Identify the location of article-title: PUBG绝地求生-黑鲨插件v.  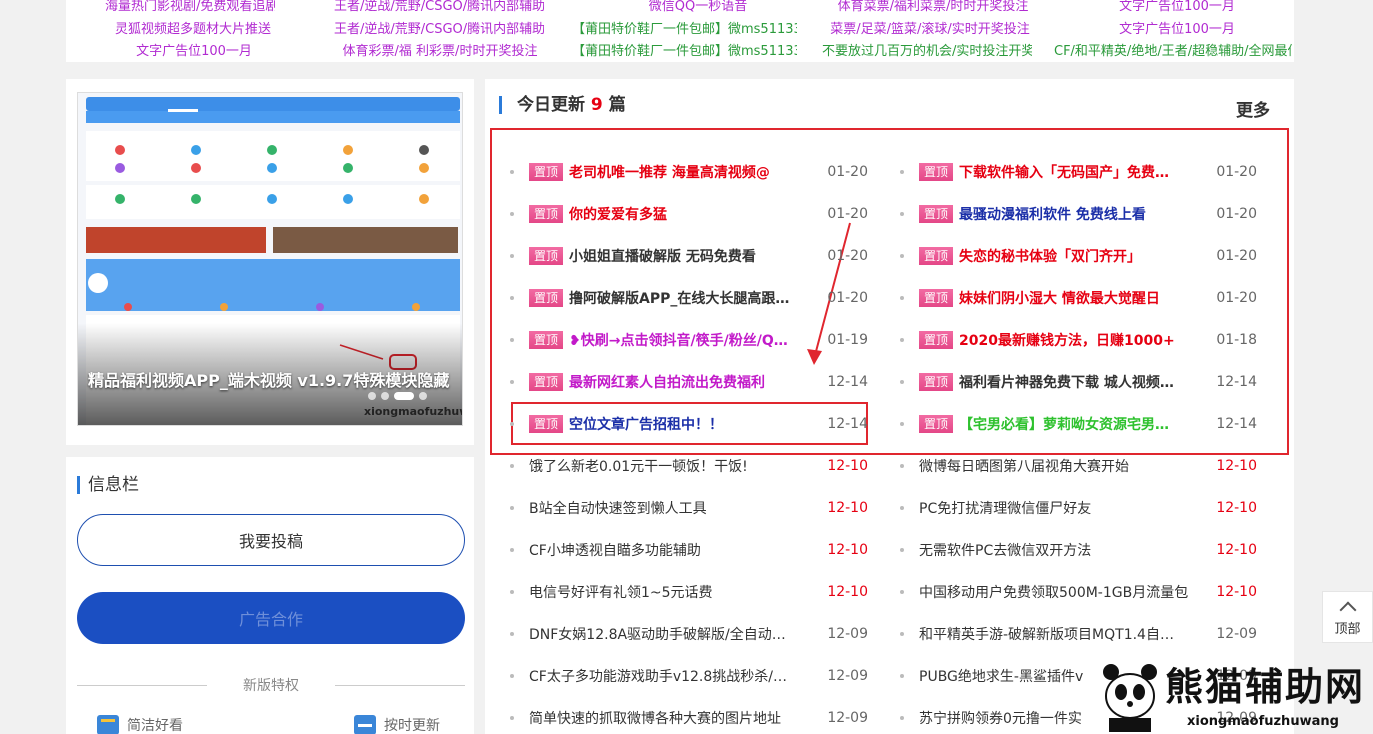
(1001, 676).